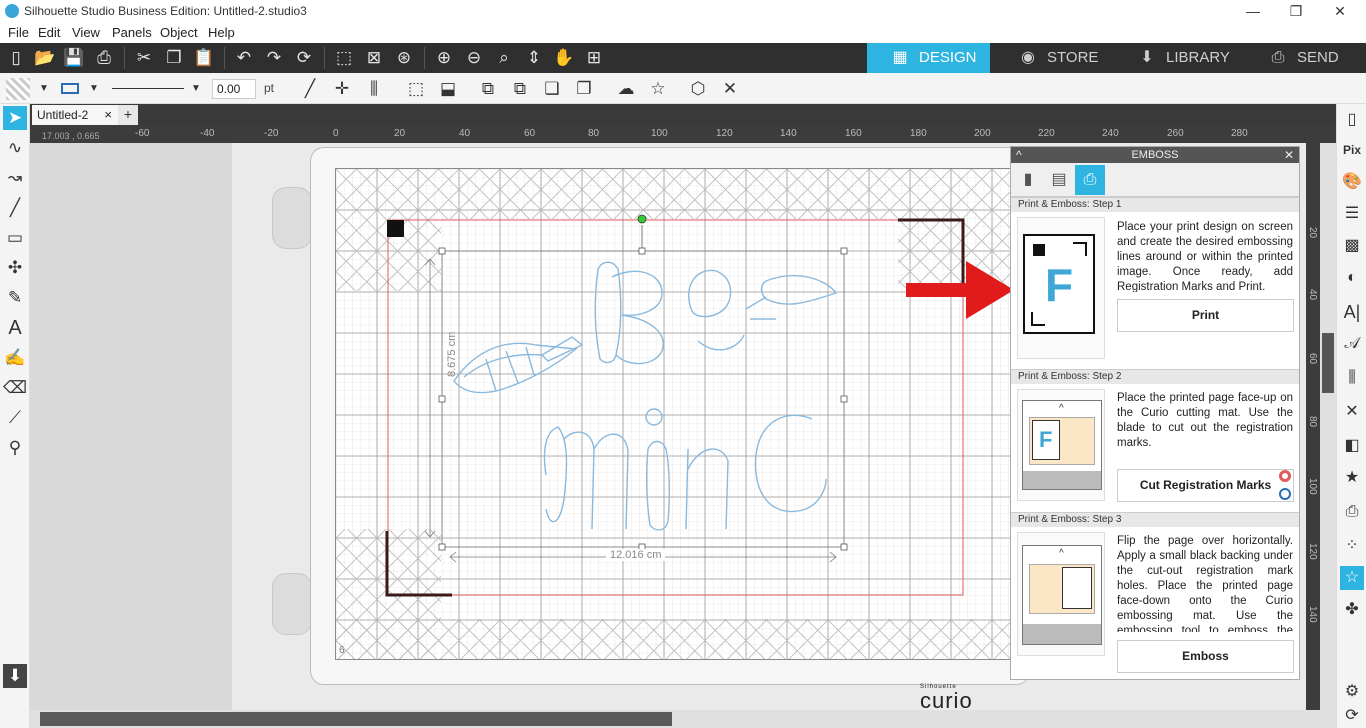  Describe the element at coordinates (128, 115) in the screenshot. I see `add-tab-button: +` at that location.